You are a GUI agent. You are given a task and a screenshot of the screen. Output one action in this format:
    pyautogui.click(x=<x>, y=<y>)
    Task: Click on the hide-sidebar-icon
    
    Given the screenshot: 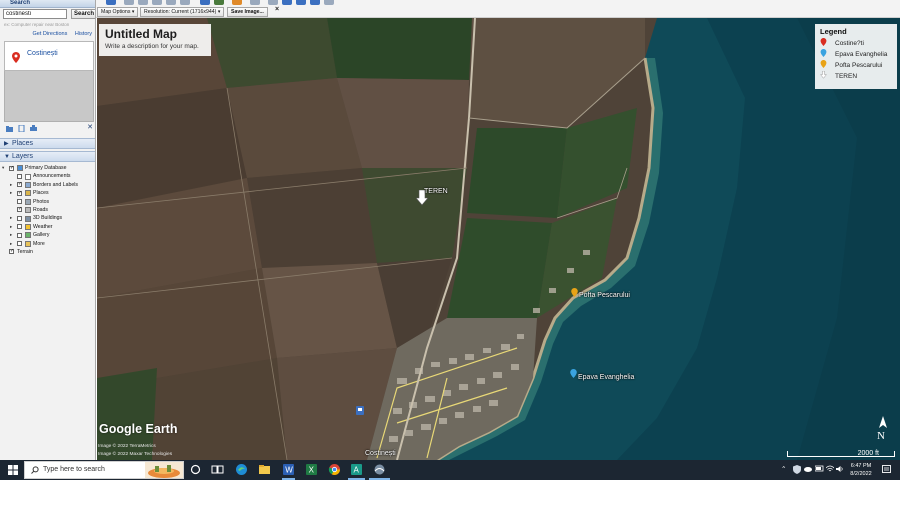 What is the action you would take?
    pyautogui.click(x=111, y=2)
    